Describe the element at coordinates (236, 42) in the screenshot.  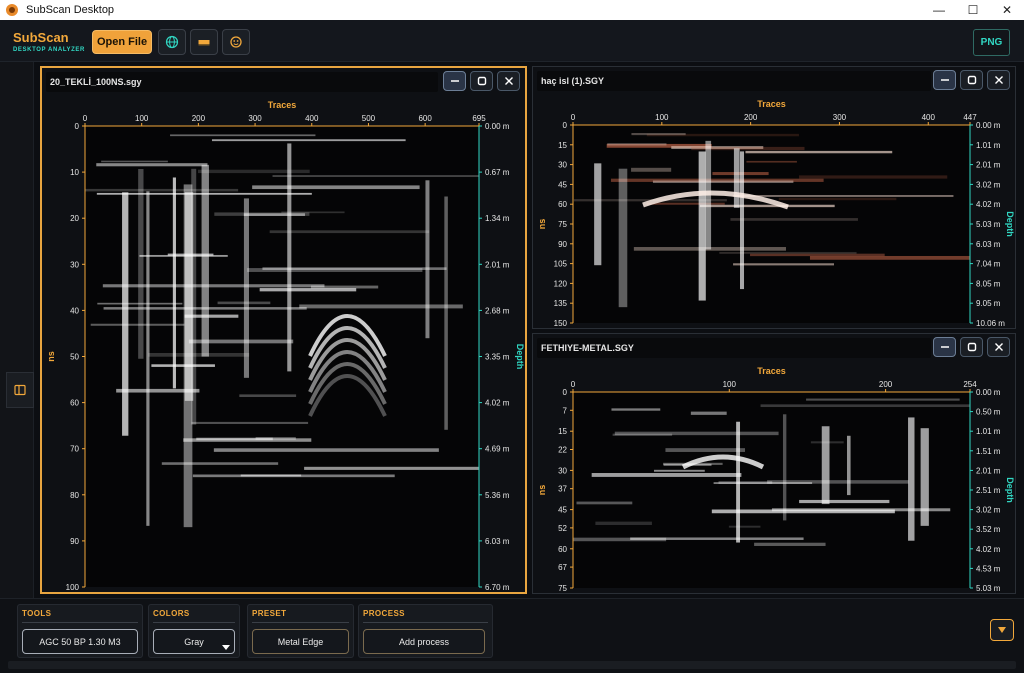
I see `palette-tool-button` at that location.